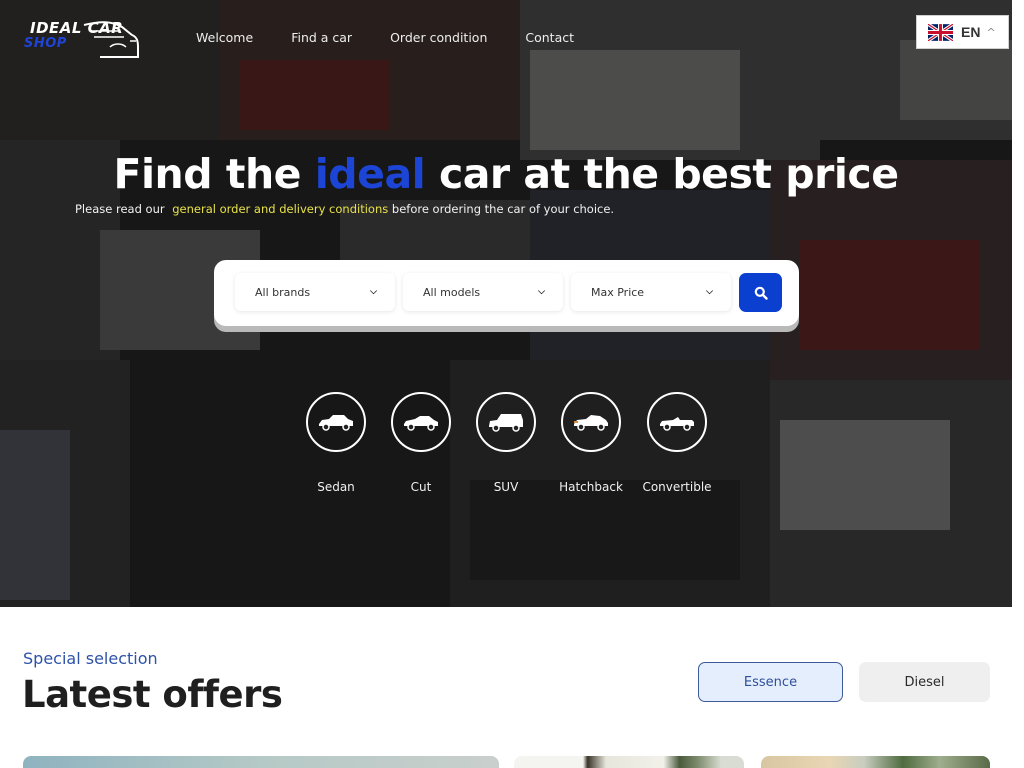  What do you see at coordinates (90, 658) in the screenshot?
I see `section-kicker: Special selection` at bounding box center [90, 658].